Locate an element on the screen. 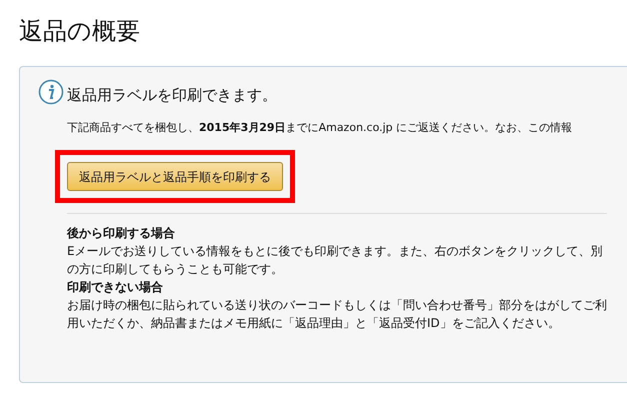 This screenshot has height=403, width=627. info-icon is located at coordinates (51, 92).